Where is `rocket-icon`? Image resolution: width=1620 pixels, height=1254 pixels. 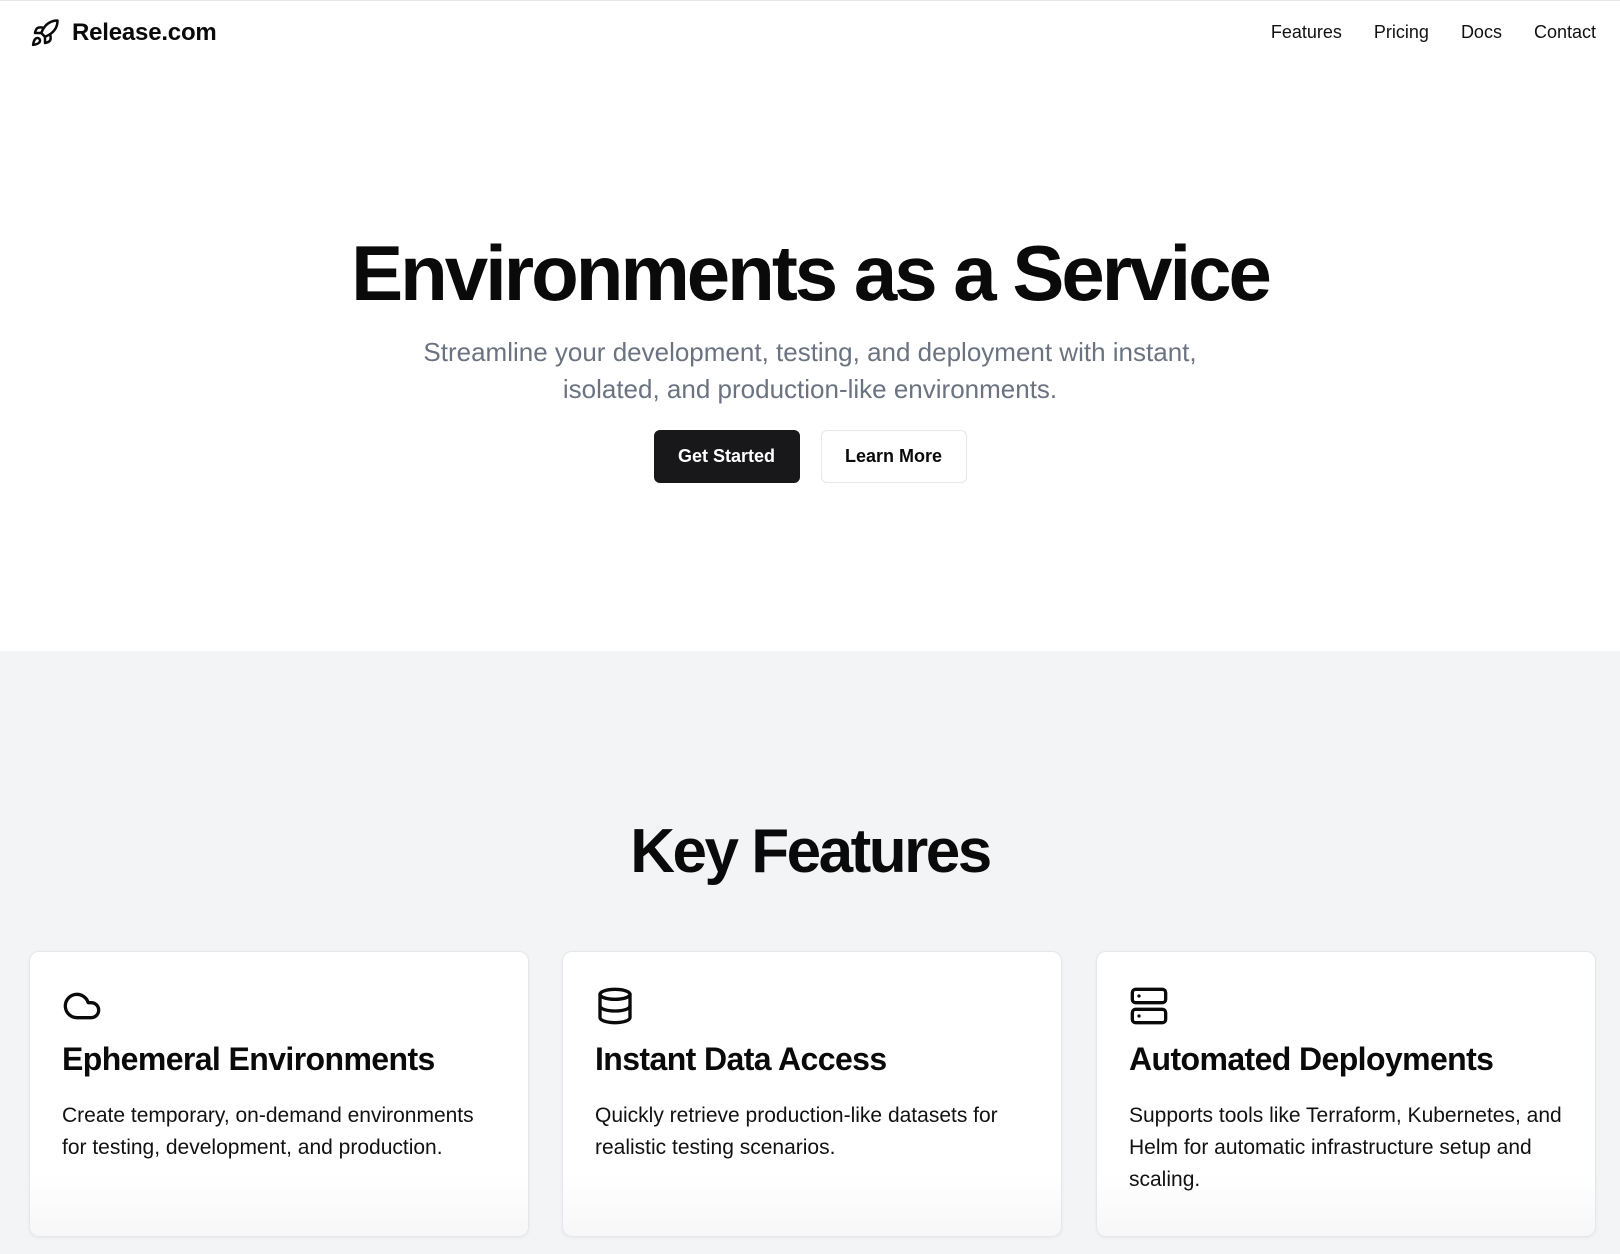 rocket-icon is located at coordinates (45, 33).